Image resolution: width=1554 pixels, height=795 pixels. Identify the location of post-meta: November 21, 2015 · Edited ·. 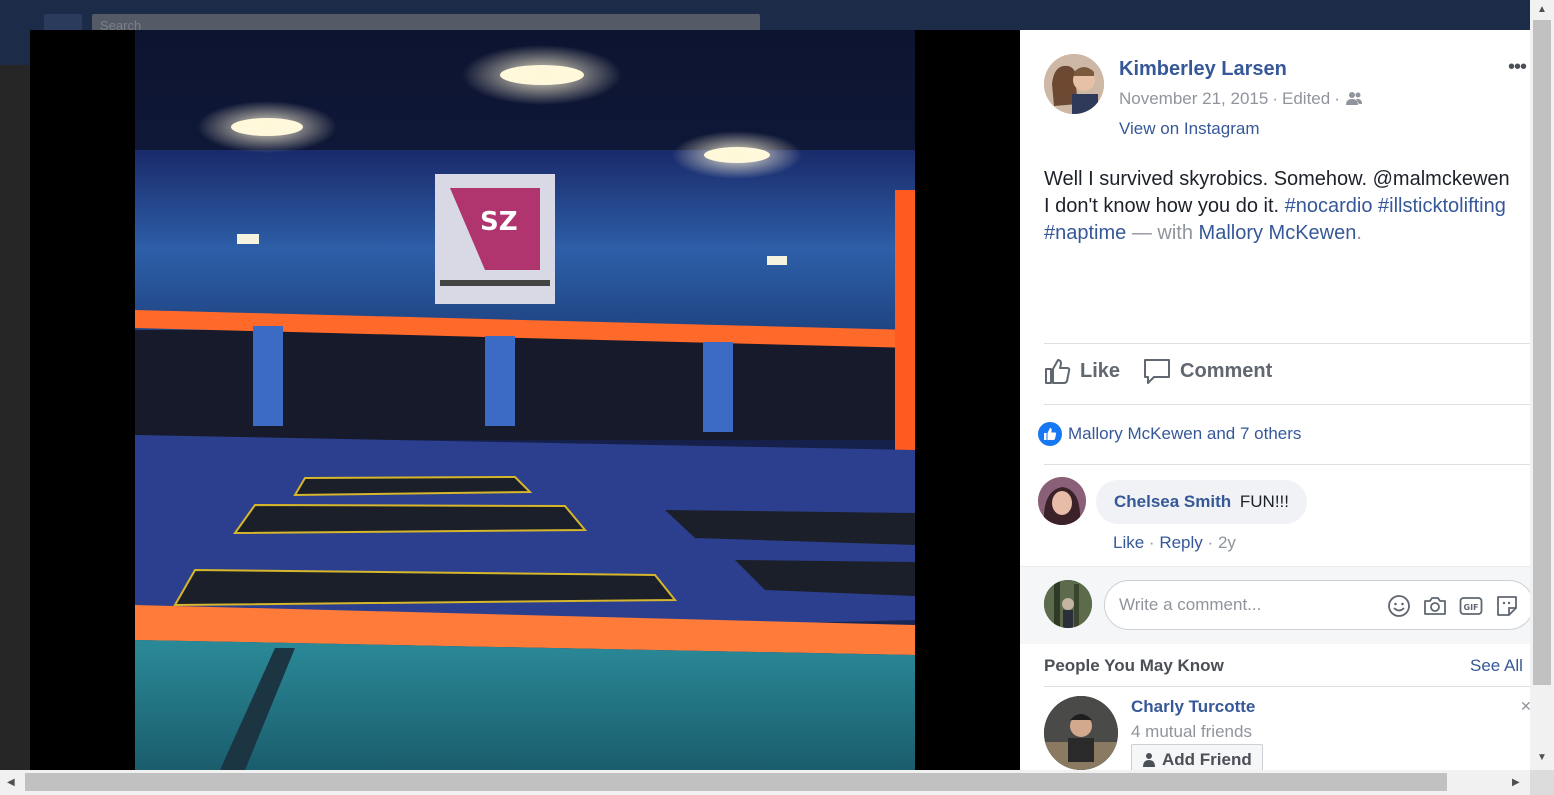
(1241, 99).